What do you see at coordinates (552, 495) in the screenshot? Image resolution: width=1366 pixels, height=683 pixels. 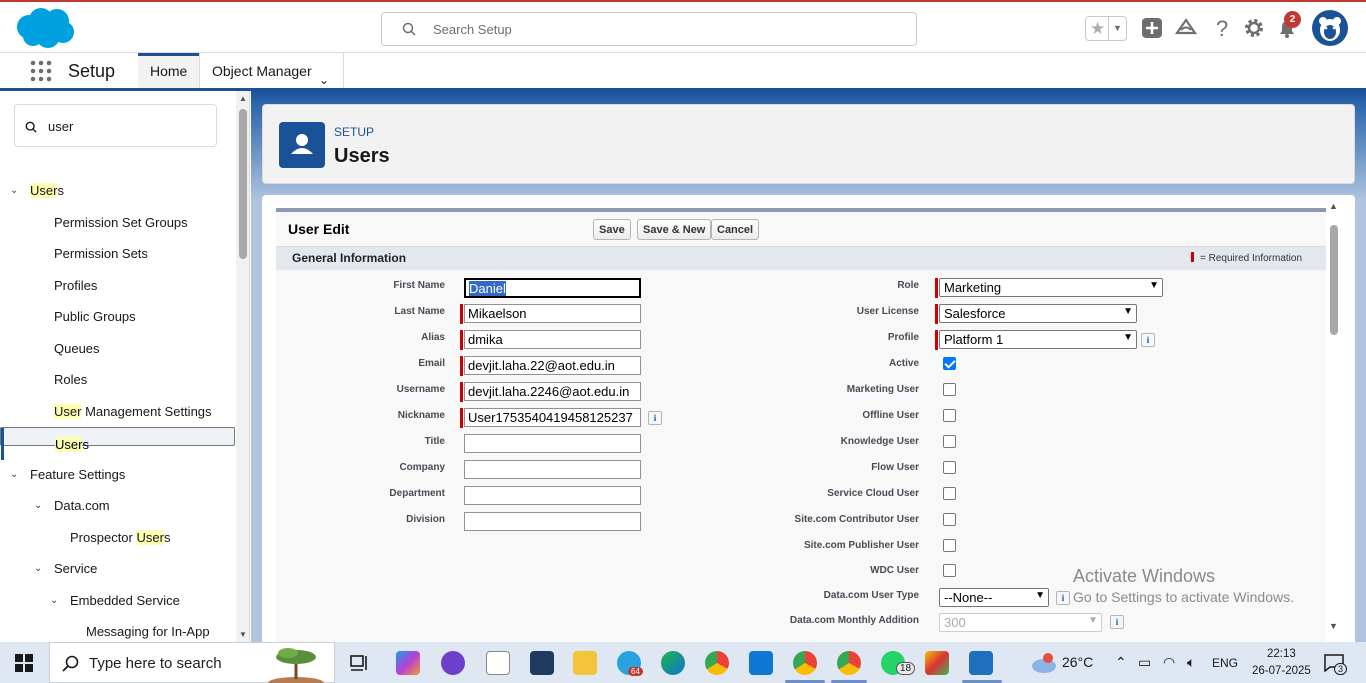 I see `department-field` at bounding box center [552, 495].